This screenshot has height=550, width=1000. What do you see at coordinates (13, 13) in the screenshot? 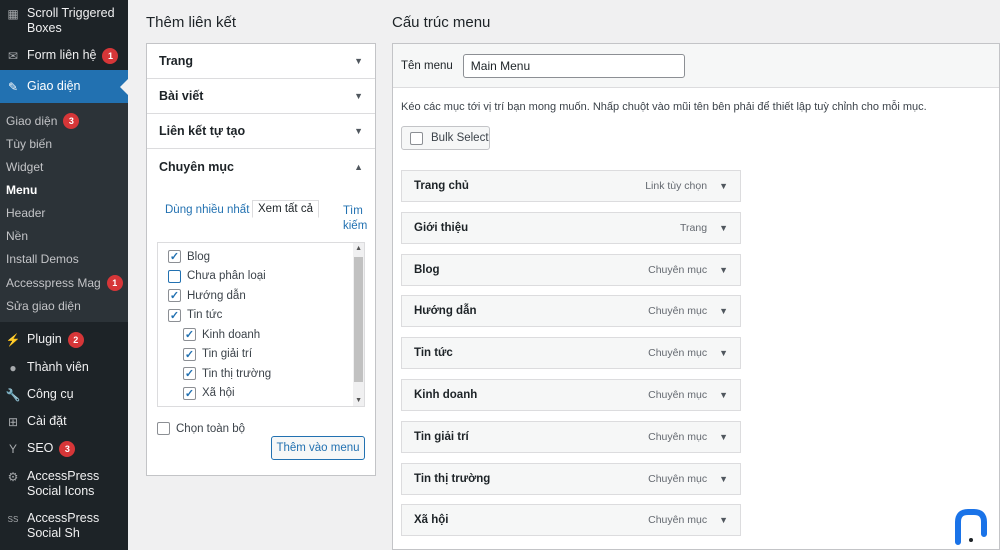
I see `scroll-icon: ▦` at bounding box center [13, 13].